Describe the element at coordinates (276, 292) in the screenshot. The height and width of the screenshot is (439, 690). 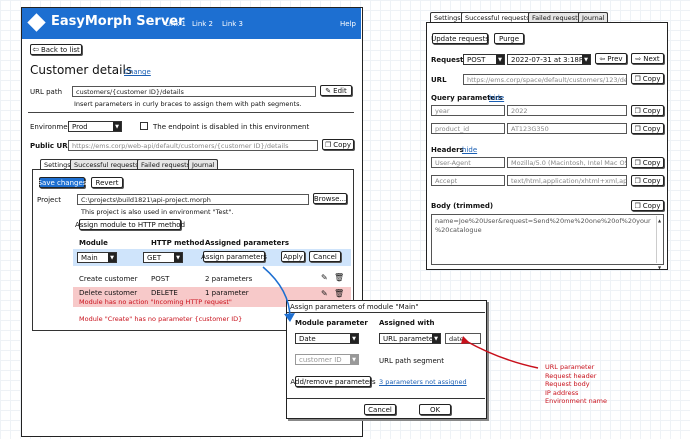
I see `blue-arrow` at that location.